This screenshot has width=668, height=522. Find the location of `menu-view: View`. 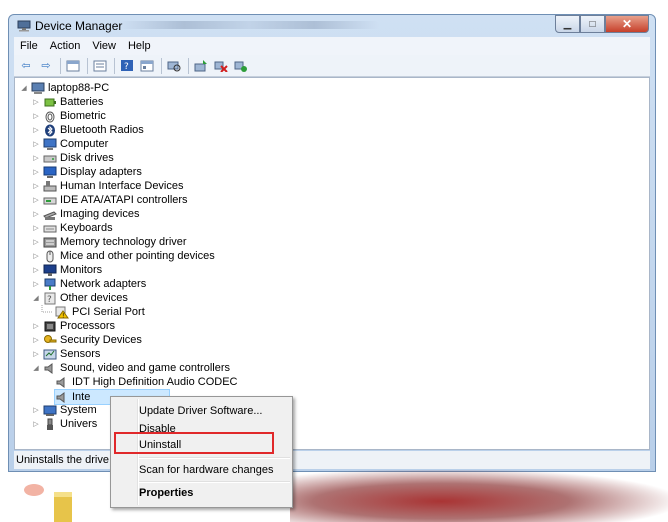

menu-view: View is located at coordinates (104, 46).